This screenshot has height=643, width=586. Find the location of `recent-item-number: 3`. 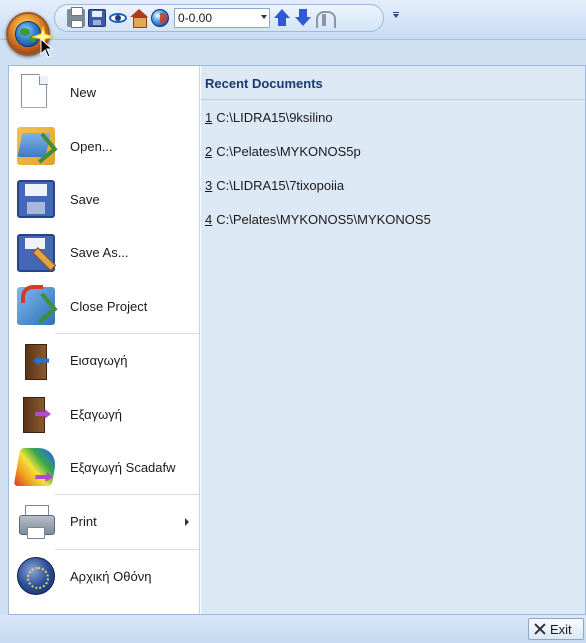

recent-item-number: 3 is located at coordinates (209, 185).